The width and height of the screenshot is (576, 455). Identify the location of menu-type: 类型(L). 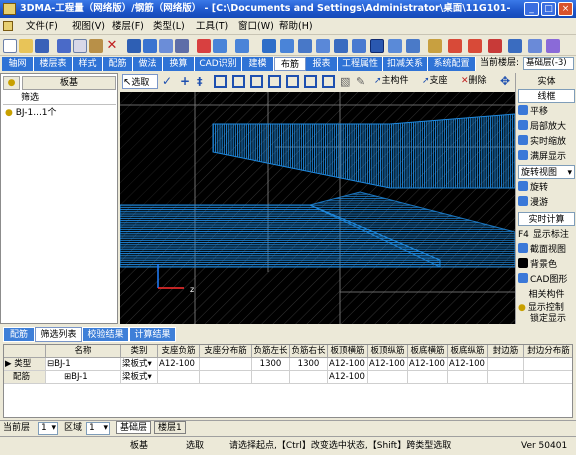
(169, 26).